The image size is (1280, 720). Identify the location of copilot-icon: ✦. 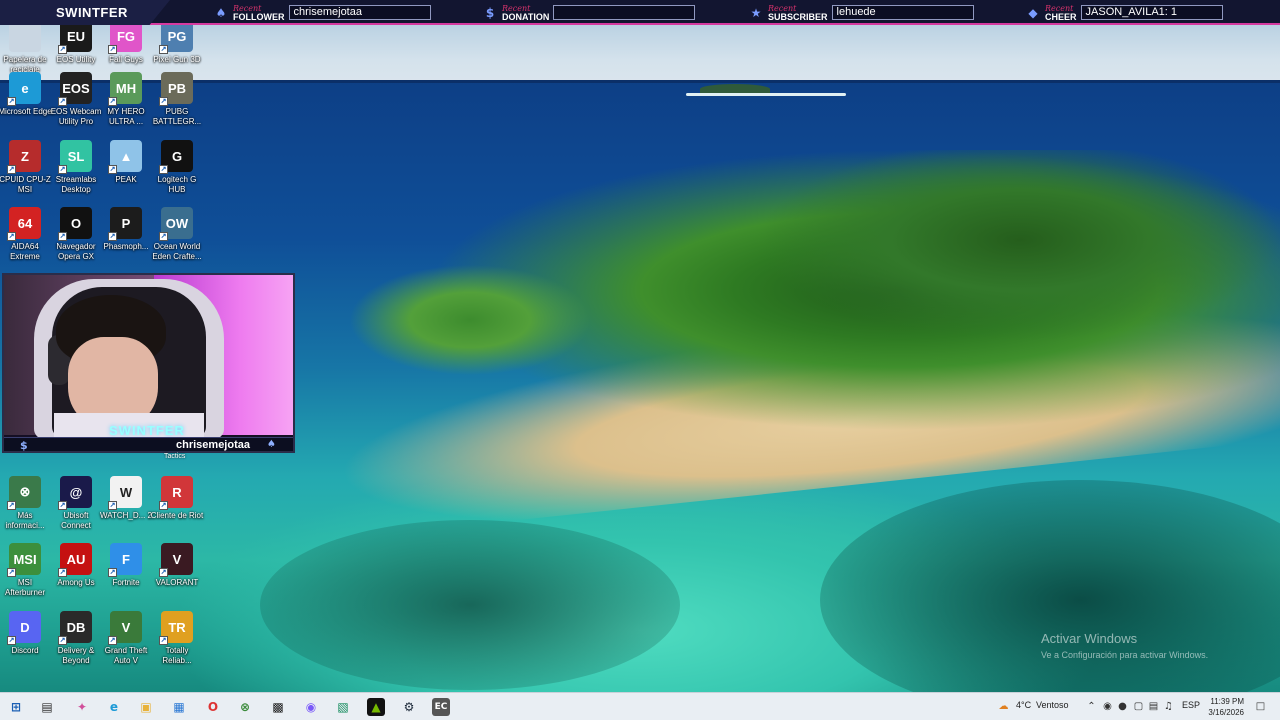
(82, 707).